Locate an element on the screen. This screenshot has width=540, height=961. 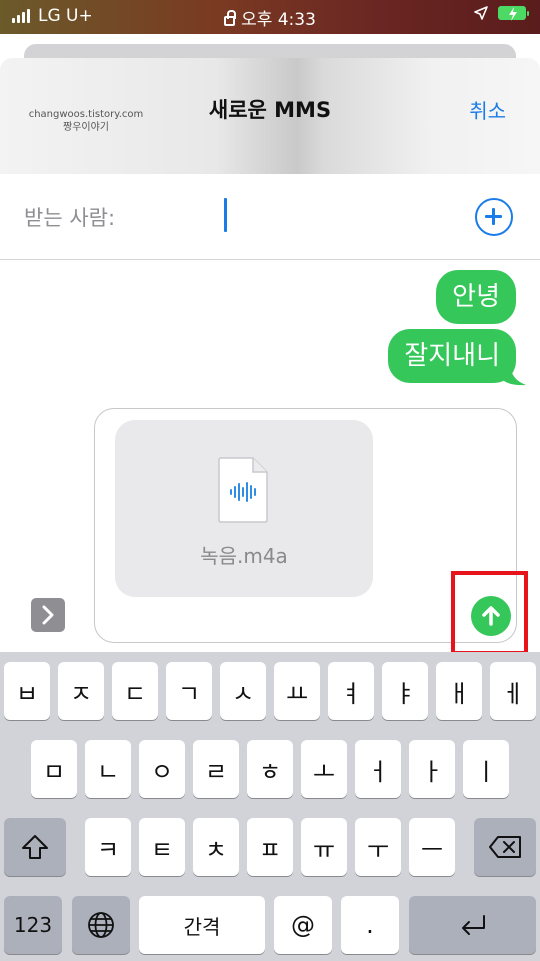
location-icon is located at coordinates (481, 13).